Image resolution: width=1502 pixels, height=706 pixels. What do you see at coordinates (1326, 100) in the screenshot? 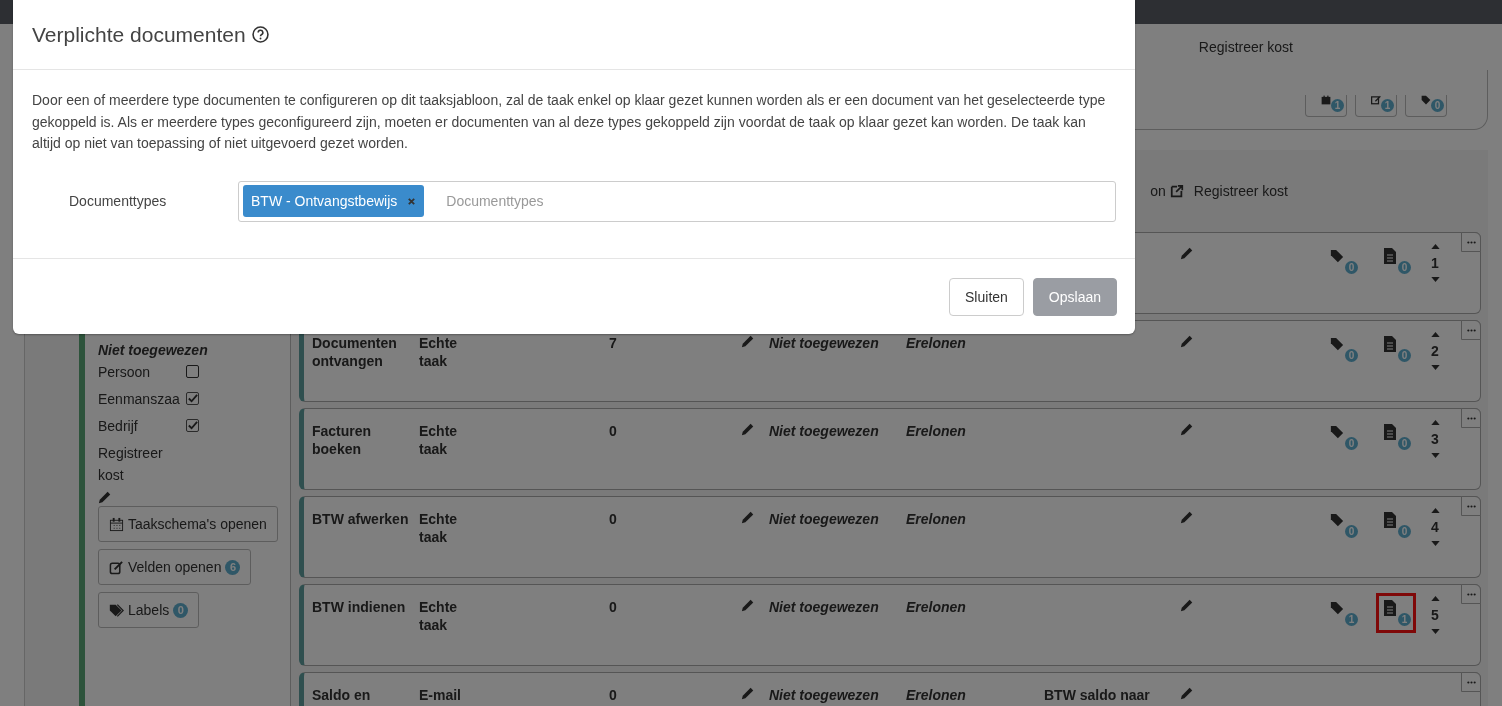
I see `calendar-icon` at bounding box center [1326, 100].